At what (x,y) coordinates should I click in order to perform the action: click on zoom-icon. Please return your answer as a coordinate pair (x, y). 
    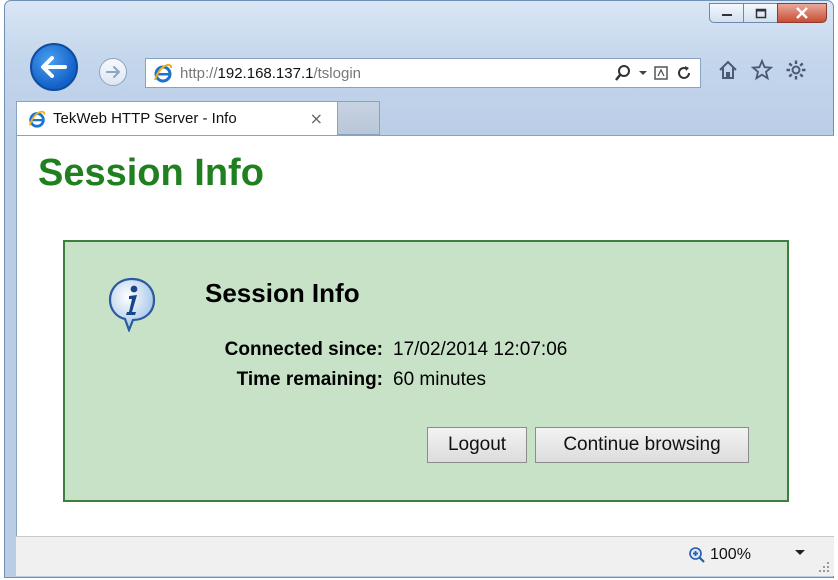
    Looking at the image, I should click on (697, 555).